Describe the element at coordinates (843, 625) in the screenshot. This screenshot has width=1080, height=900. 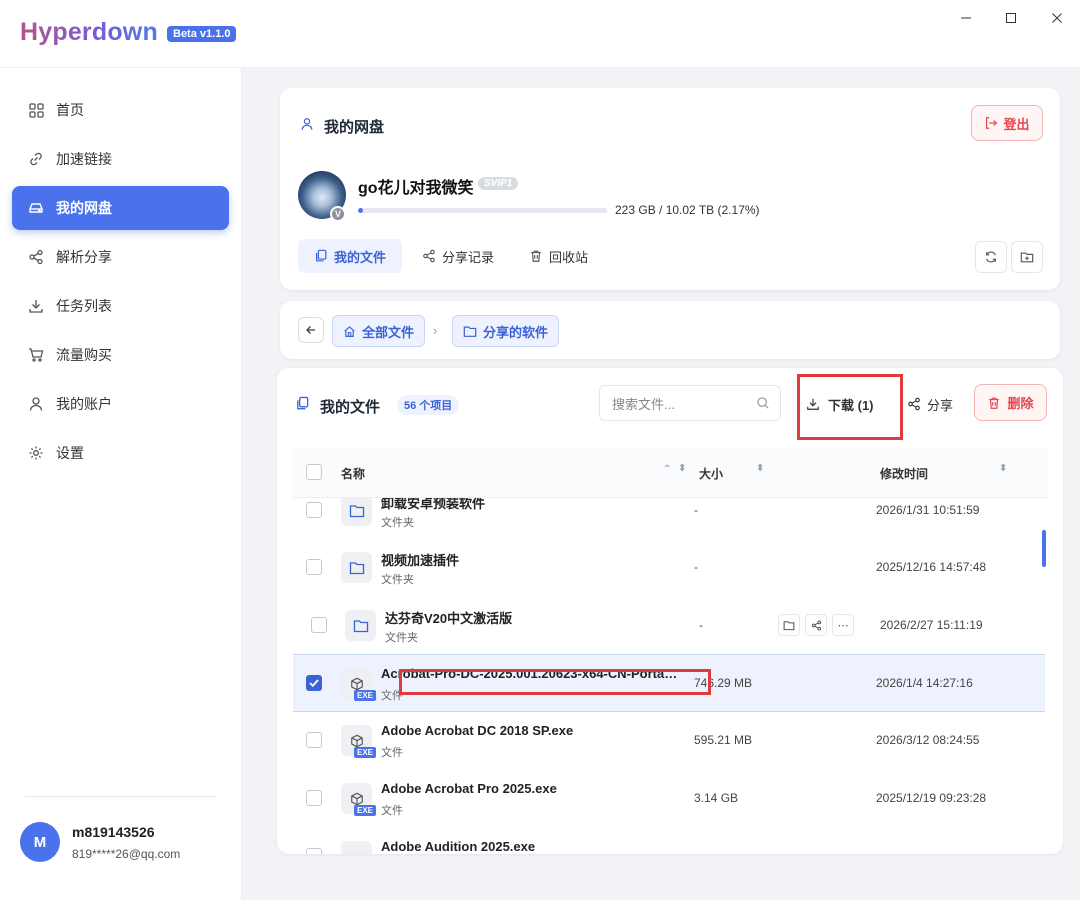
I see `more-icon: ⋯` at that location.